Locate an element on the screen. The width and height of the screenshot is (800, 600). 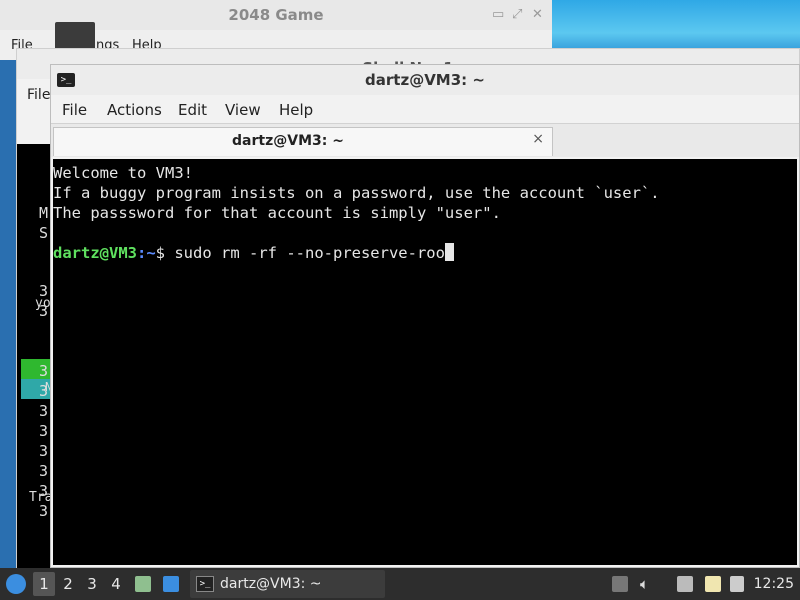
taskbar: 1 2 3 4 >_ dartz@VM3: ~ 🔈︎ 12:25 is located at coordinates (400, 584).